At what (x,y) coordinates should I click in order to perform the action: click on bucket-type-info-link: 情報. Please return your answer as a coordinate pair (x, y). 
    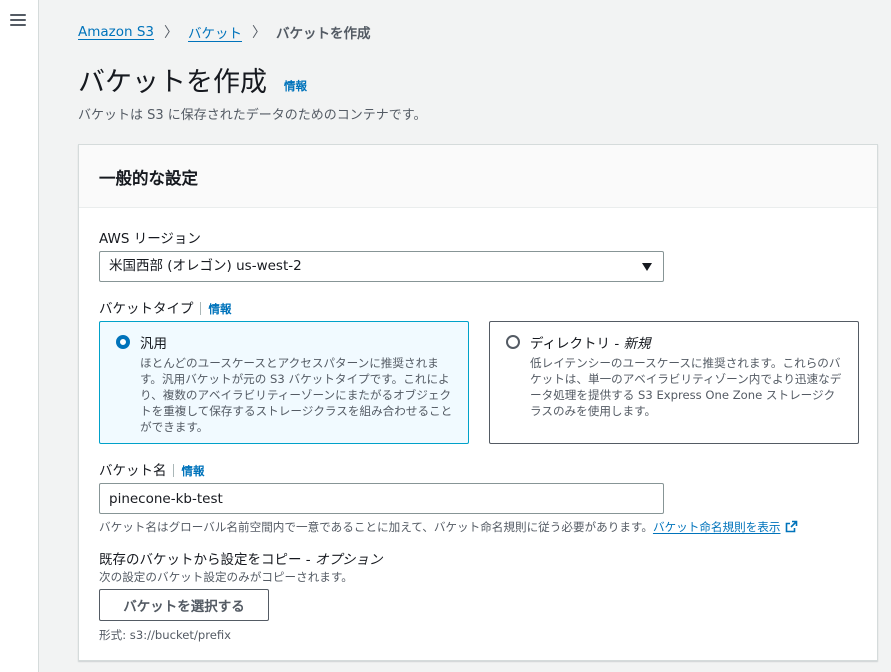
    Looking at the image, I should click on (220, 309).